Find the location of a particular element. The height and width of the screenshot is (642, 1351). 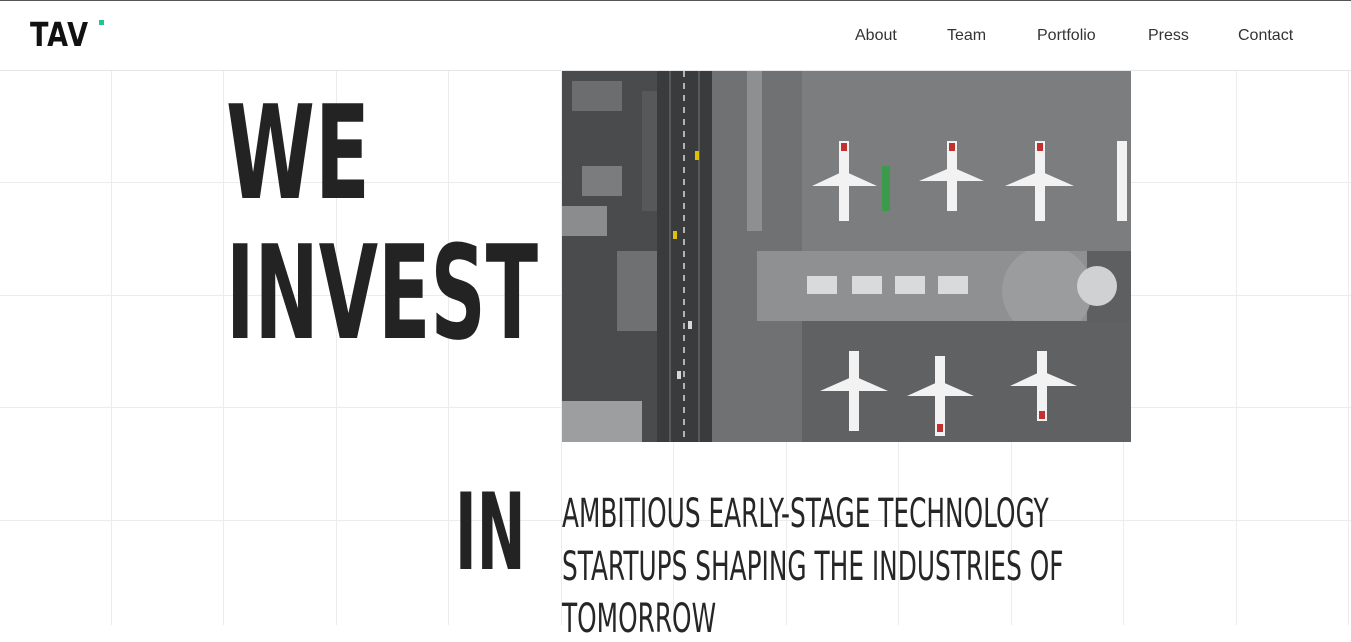

nav-item-contact: Contact is located at coordinates (1265, 36).